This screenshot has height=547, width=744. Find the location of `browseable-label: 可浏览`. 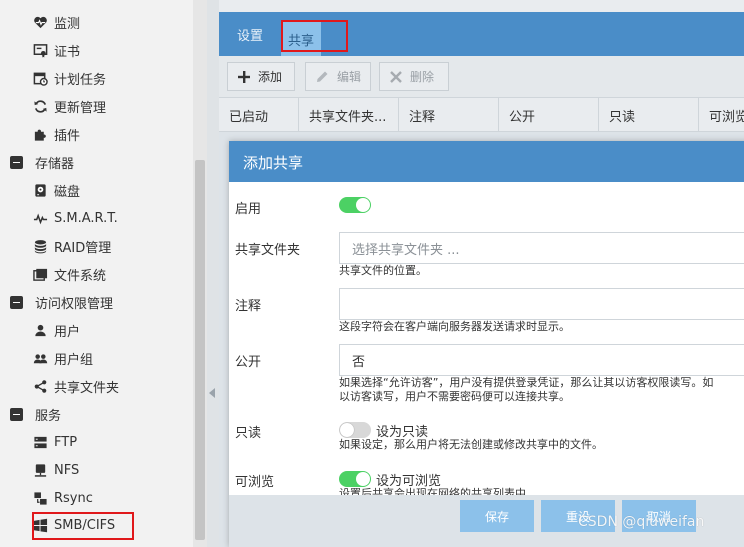

browseable-label: 可浏览 is located at coordinates (255, 482).